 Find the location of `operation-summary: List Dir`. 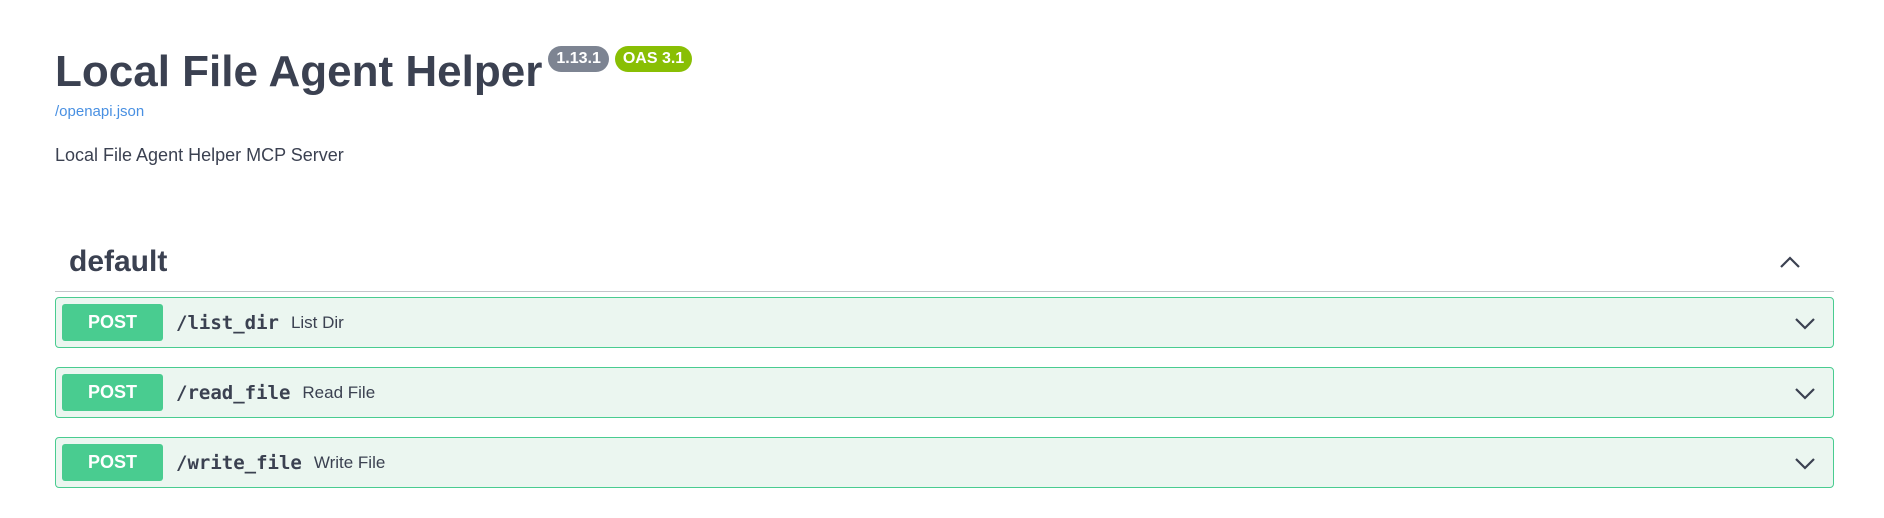

operation-summary: List Dir is located at coordinates (317, 322).